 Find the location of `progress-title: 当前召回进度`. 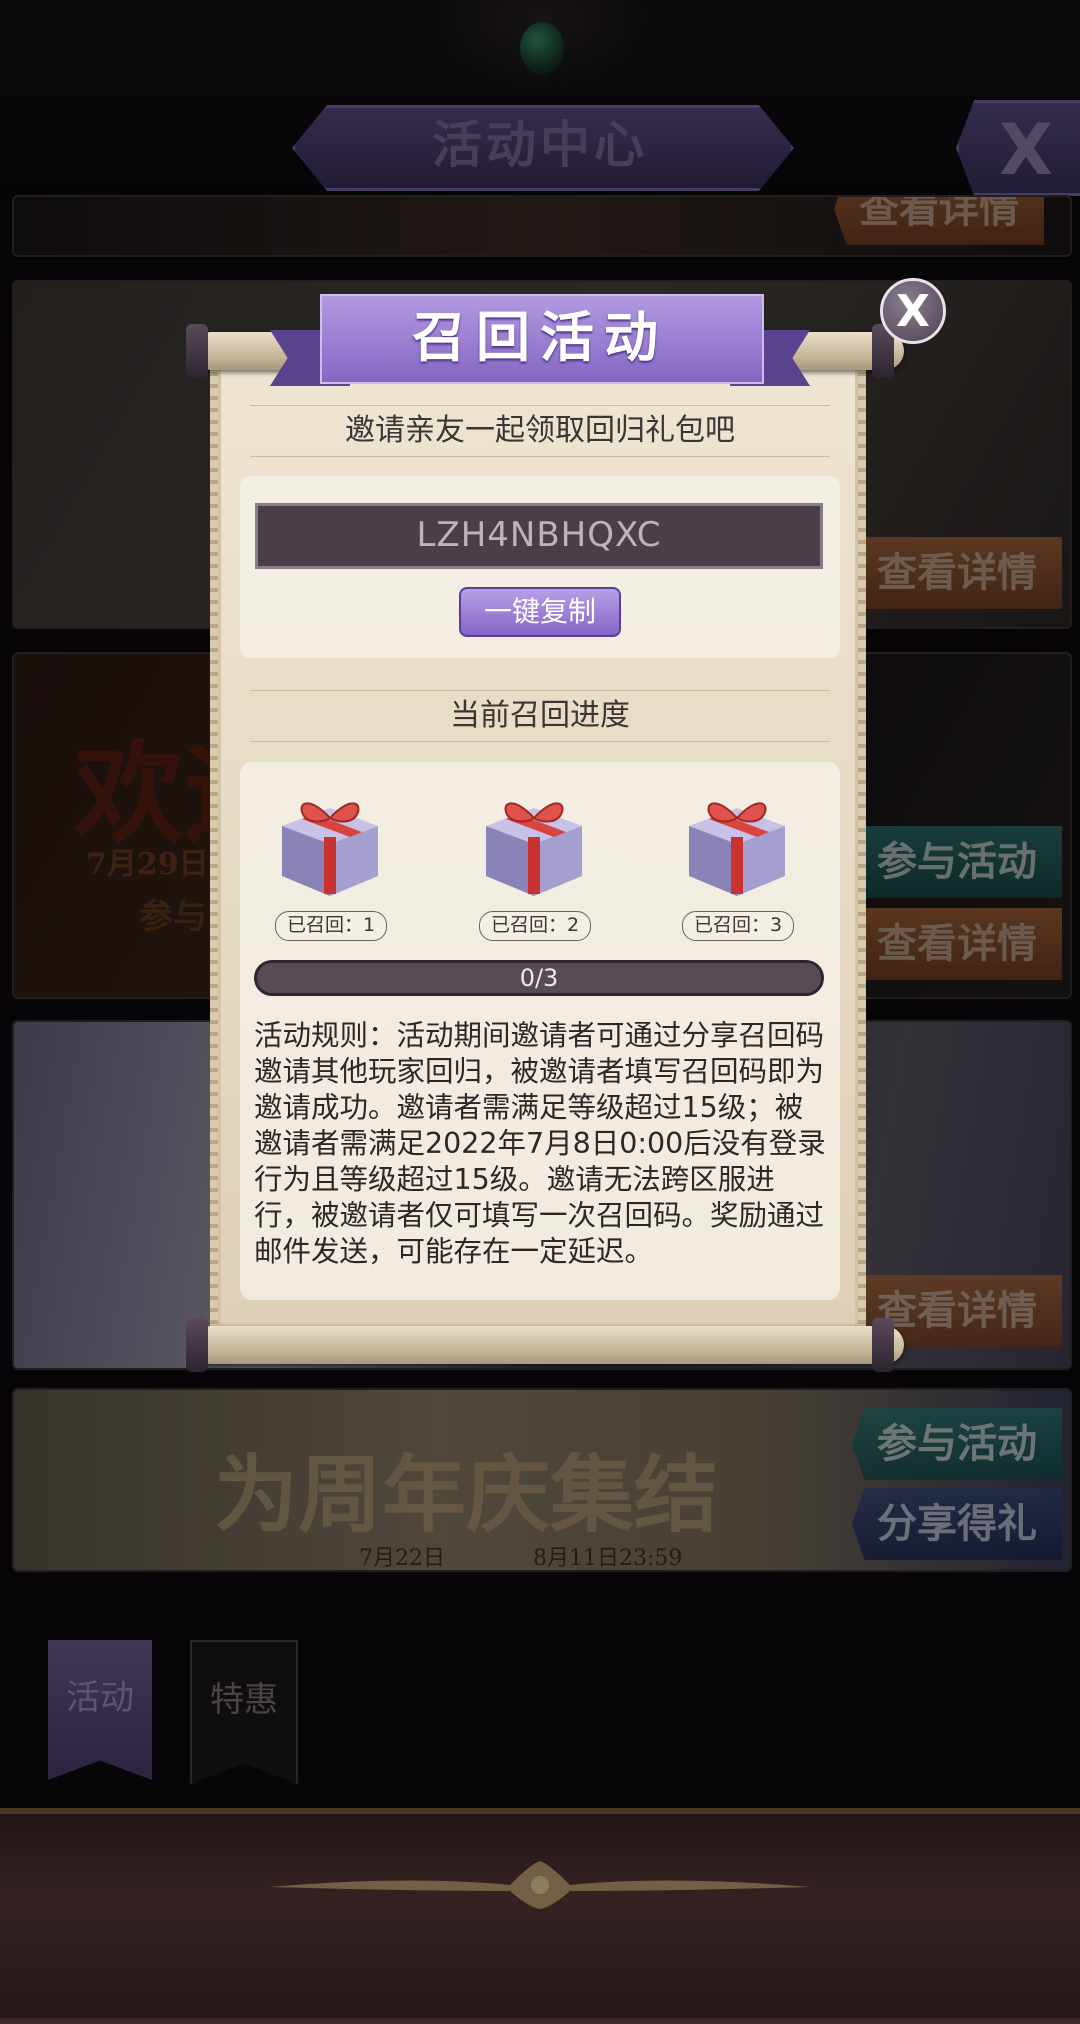

progress-title: 当前召回进度 is located at coordinates (540, 716).